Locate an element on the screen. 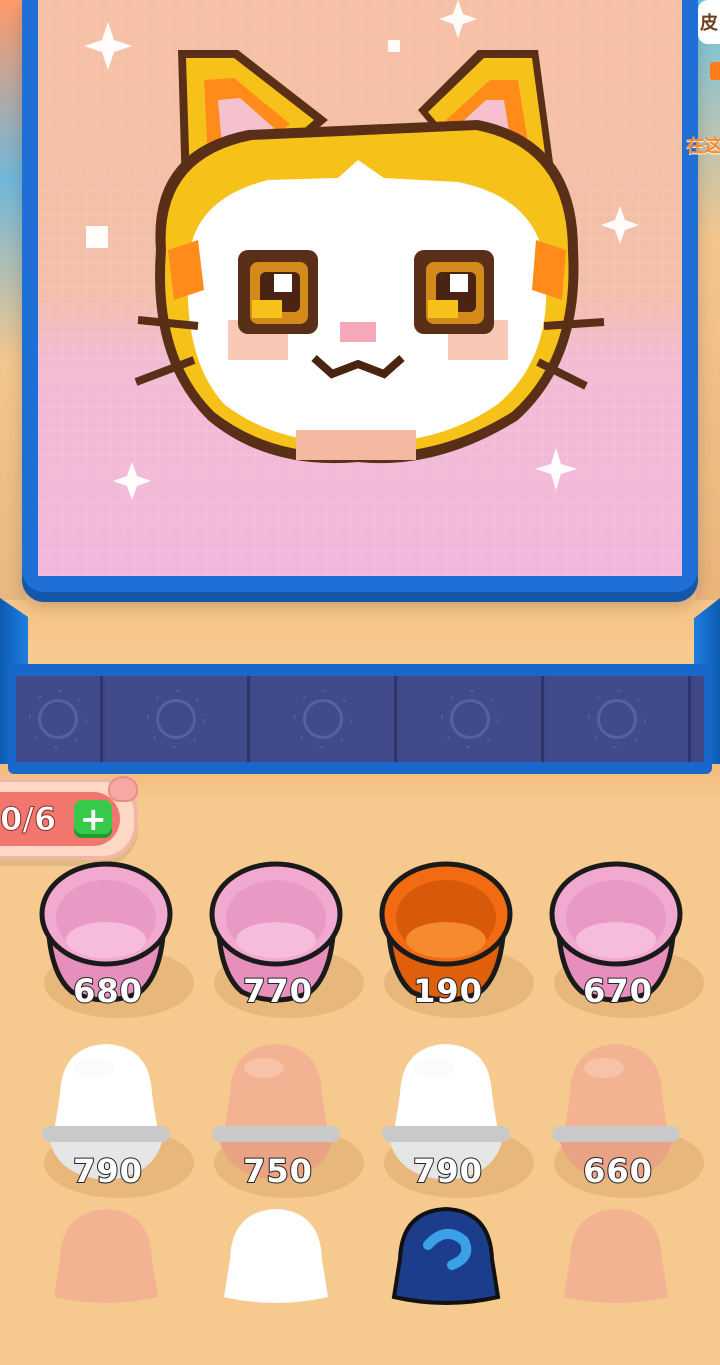  question-mark-bucket-icon is located at coordinates (446, 1255).